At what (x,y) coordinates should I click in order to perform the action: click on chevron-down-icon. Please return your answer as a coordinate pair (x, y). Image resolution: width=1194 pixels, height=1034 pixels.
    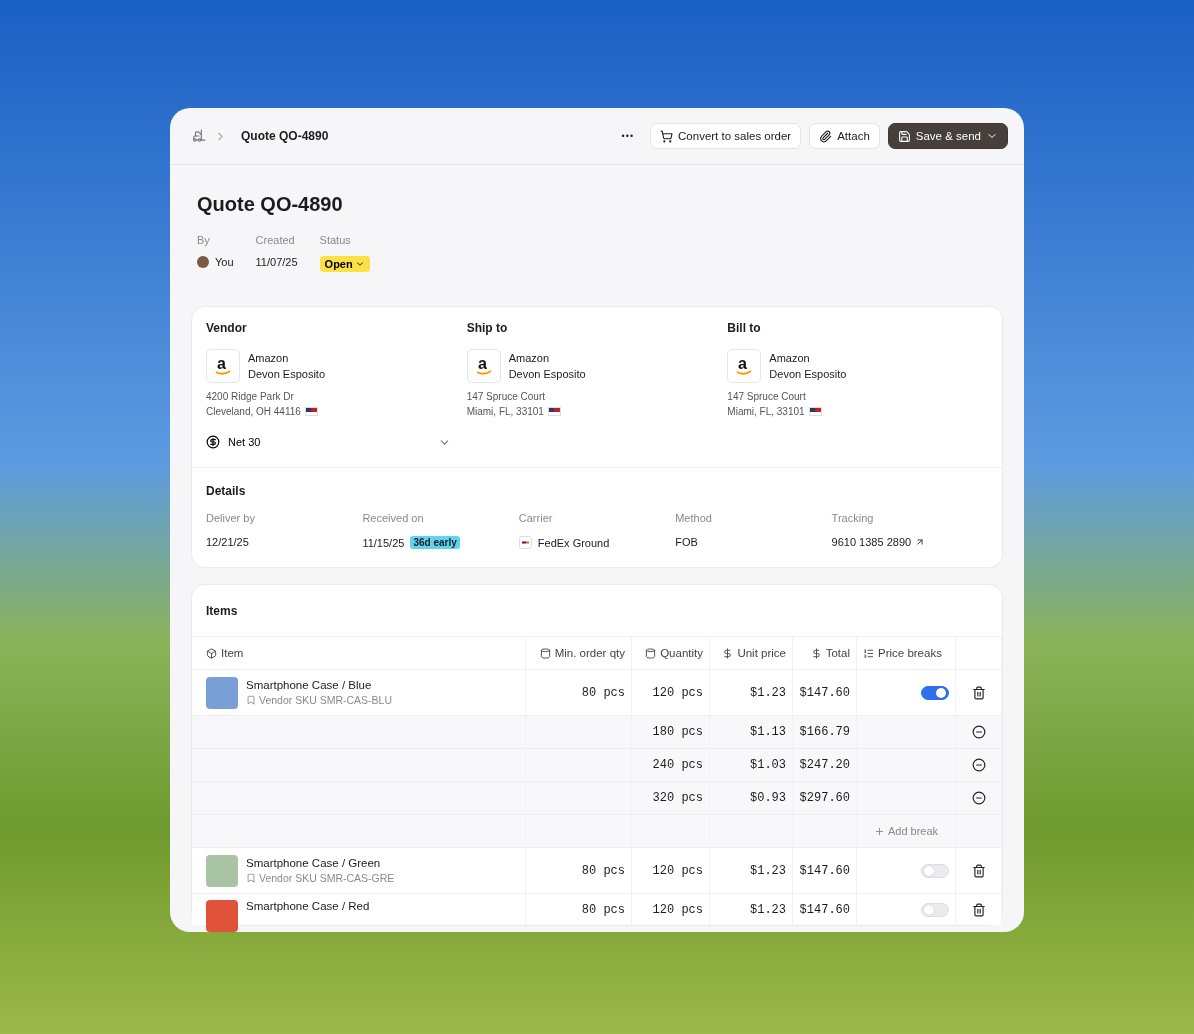
    Looking at the image, I should click on (359, 264).